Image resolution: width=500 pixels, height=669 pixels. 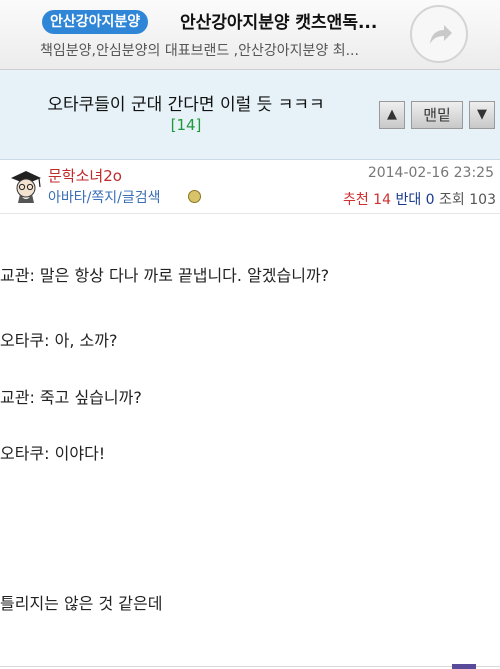 I want to click on medal-icon, so click(x=194, y=196).